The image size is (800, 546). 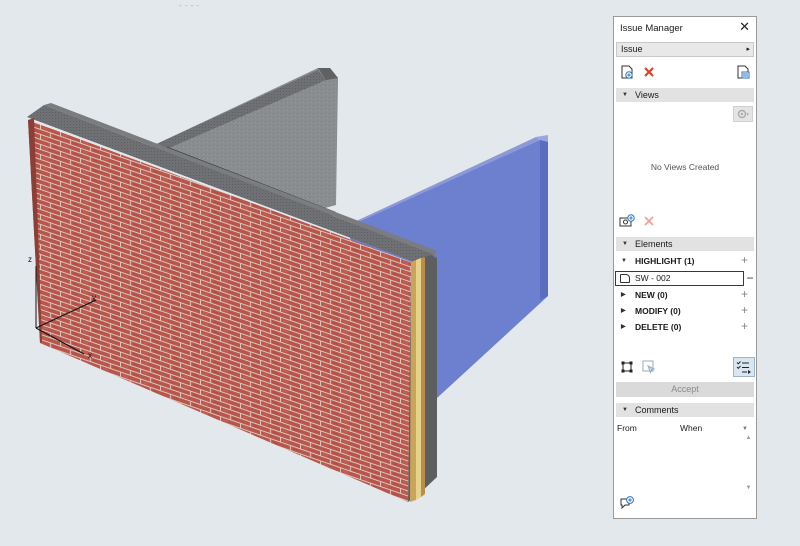 I want to click on add-to-new-icon: +, so click(x=744, y=294).